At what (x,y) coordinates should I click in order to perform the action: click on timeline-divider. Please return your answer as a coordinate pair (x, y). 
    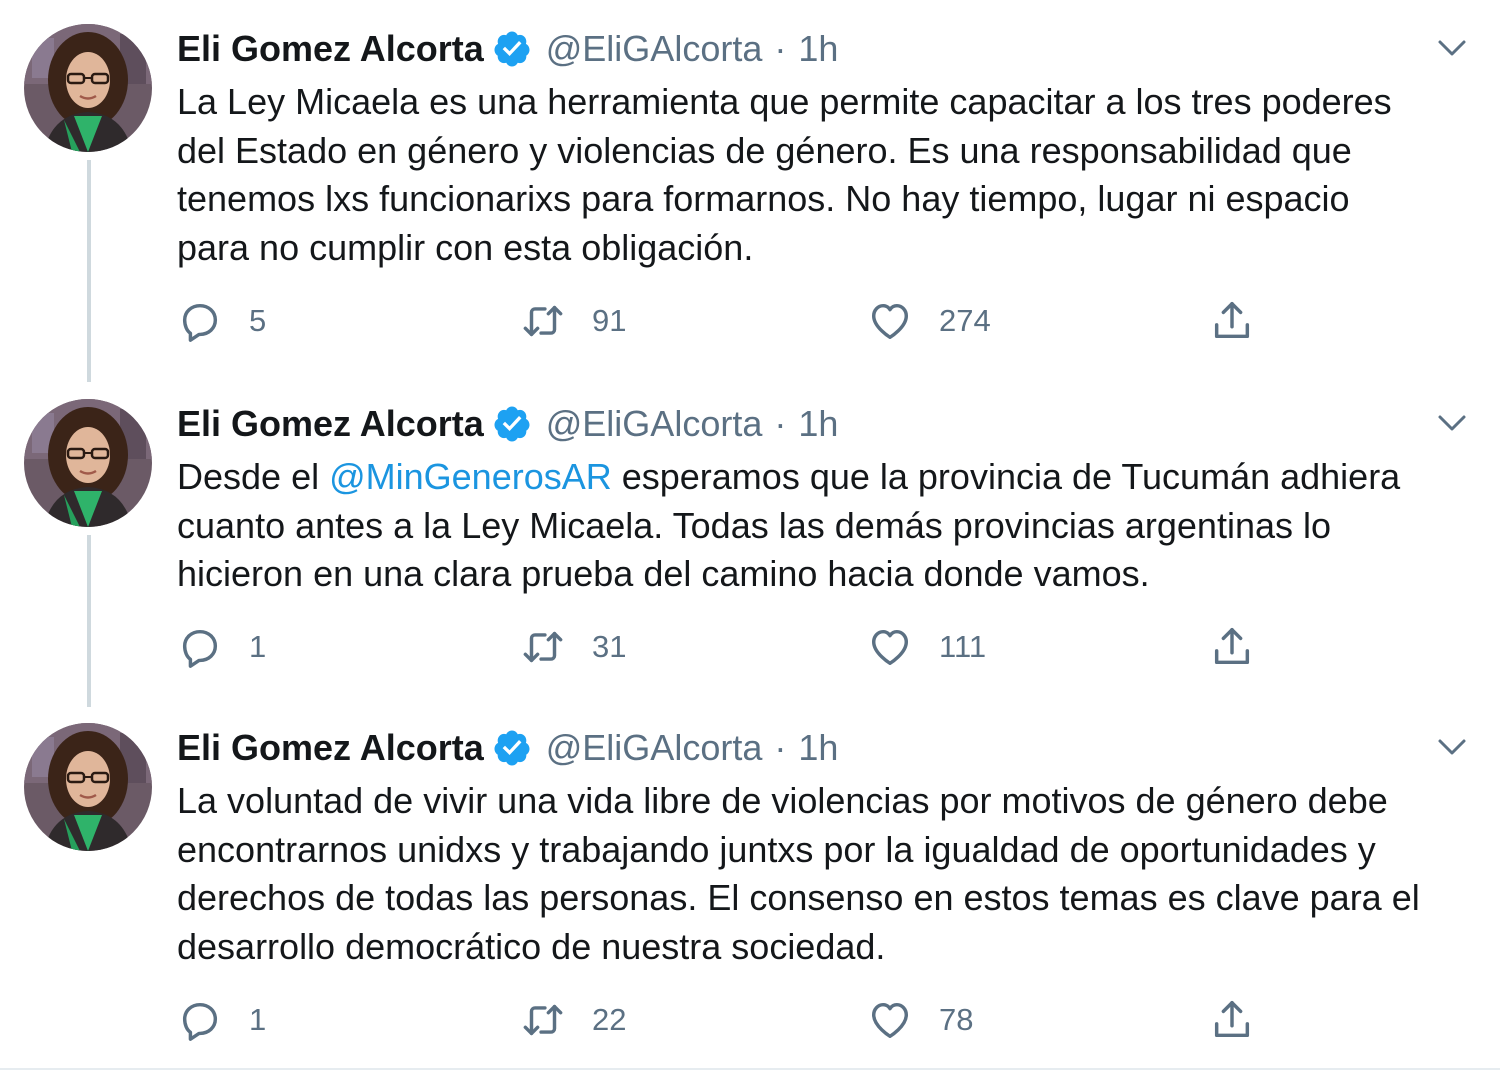
    Looking at the image, I should click on (750, 1069).